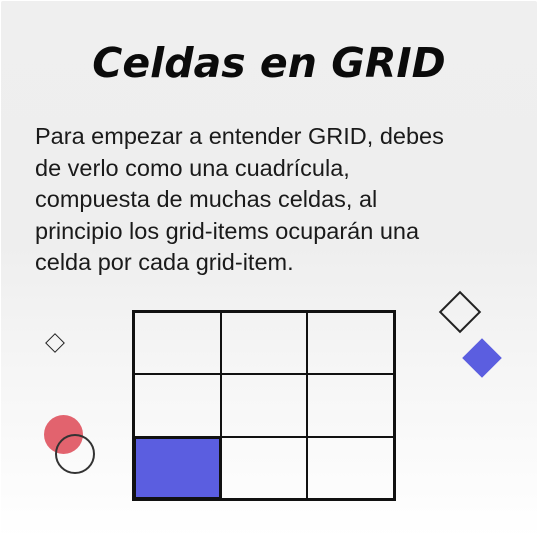  Describe the element at coordinates (227, 230) in the screenshot. I see `body-line: principio los grid-items ocuparán una` at that location.